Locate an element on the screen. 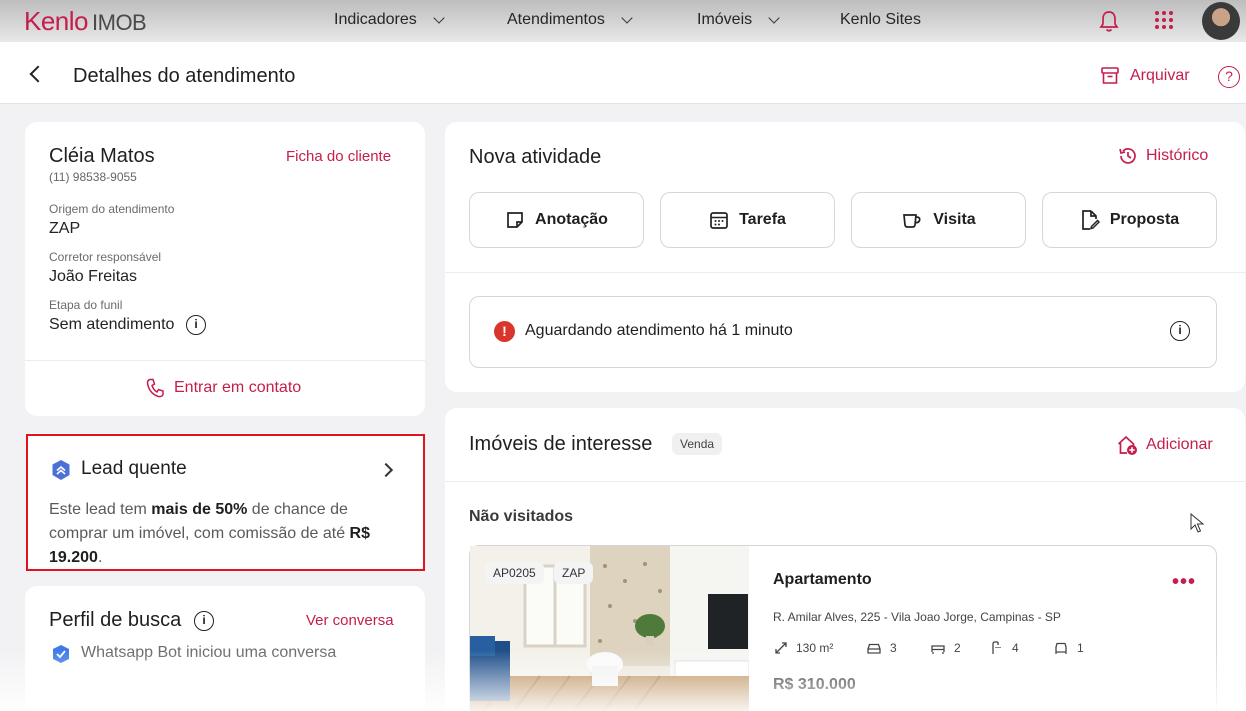 This screenshot has height=711, width=1246. not-visited-section-label: Não visitados is located at coordinates (521, 516).